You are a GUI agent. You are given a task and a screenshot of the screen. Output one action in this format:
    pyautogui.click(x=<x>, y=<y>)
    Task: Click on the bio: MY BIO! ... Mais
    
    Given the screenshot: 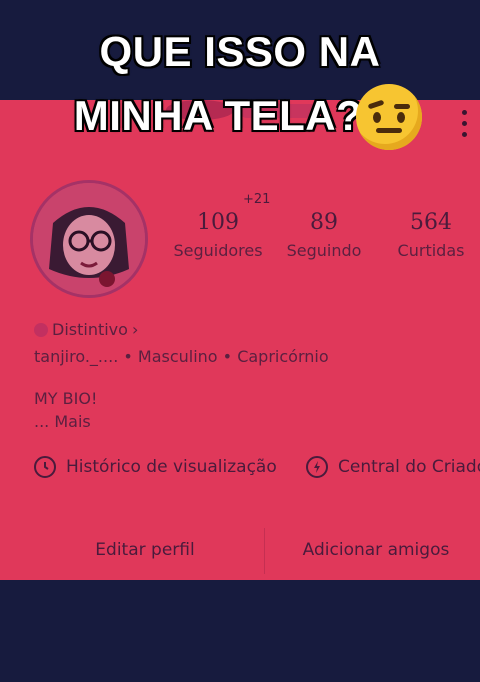 What is the action you would take?
    pyautogui.click(x=65, y=410)
    